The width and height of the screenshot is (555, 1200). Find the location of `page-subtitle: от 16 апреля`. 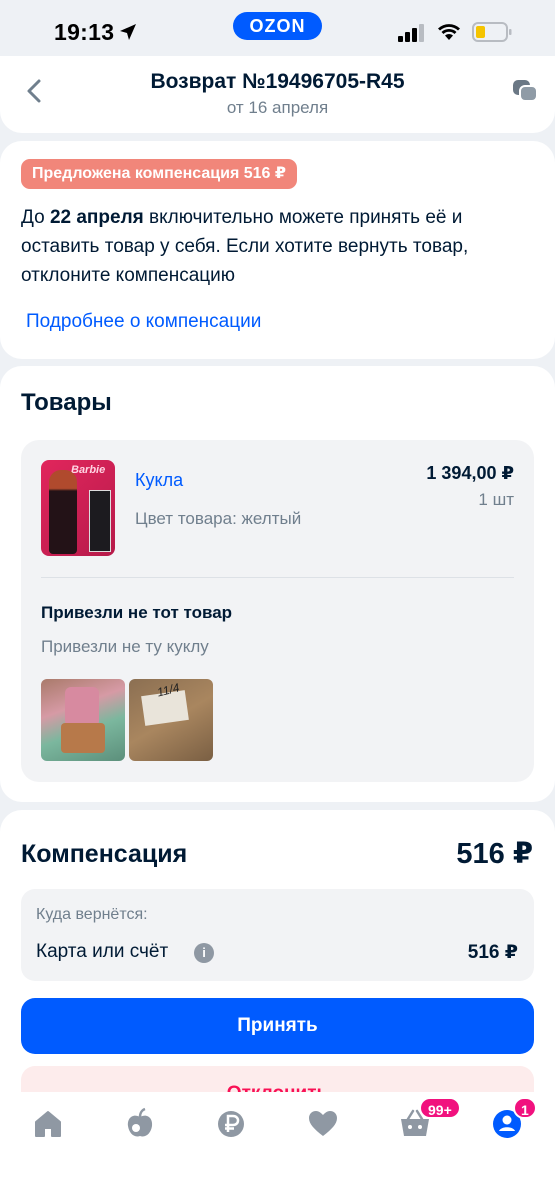

page-subtitle: от 16 апреля is located at coordinates (277, 107).